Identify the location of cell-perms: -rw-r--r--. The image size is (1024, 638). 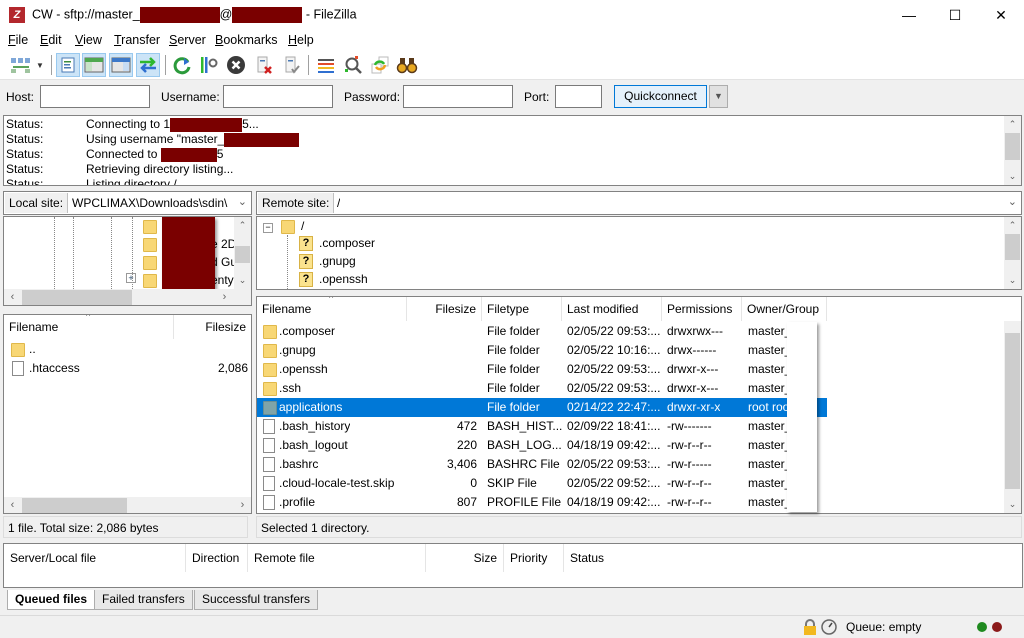
(689, 483).